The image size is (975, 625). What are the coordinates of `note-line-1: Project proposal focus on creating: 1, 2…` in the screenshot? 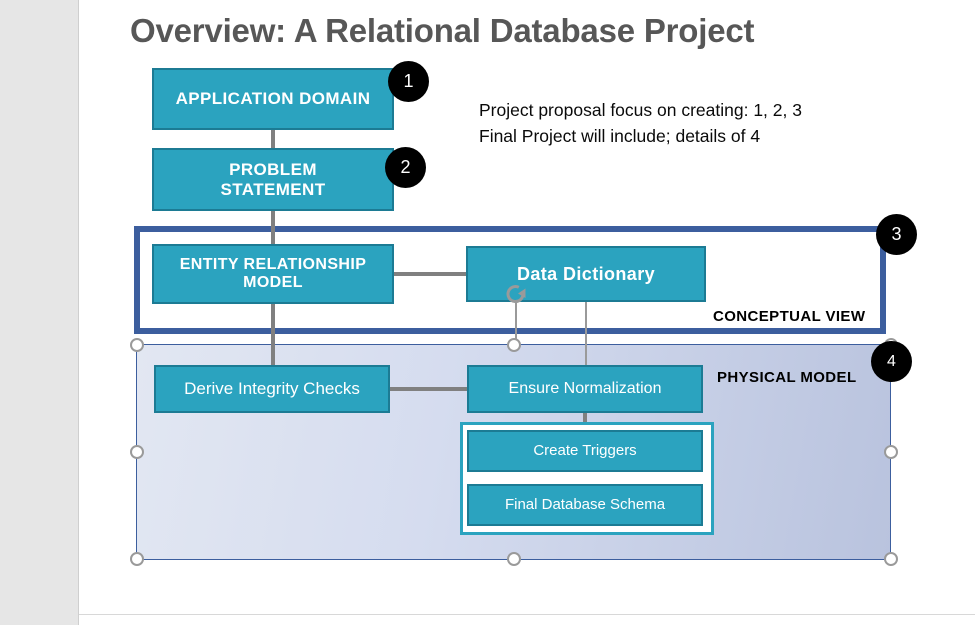 It's located at (640, 110).